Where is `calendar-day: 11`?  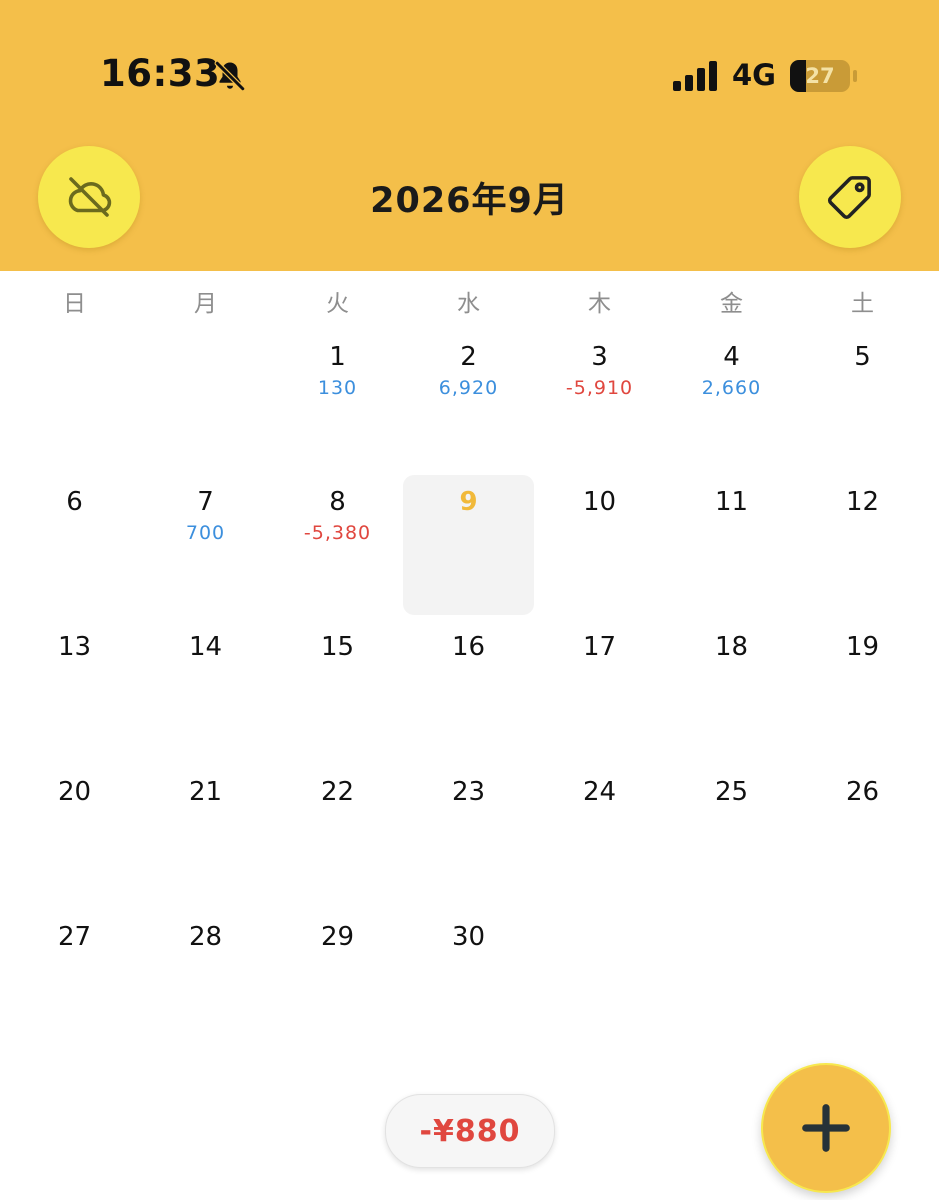 calendar-day: 11 is located at coordinates (731, 545).